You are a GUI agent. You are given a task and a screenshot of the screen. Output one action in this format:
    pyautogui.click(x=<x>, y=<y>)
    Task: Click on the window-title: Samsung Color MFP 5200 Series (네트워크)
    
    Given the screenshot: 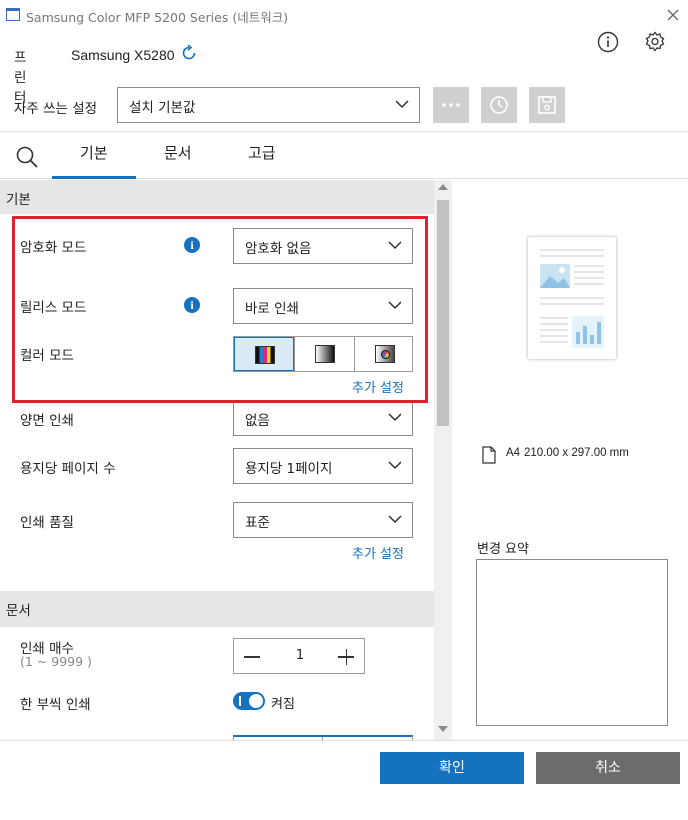 What is the action you would take?
    pyautogui.click(x=157, y=17)
    